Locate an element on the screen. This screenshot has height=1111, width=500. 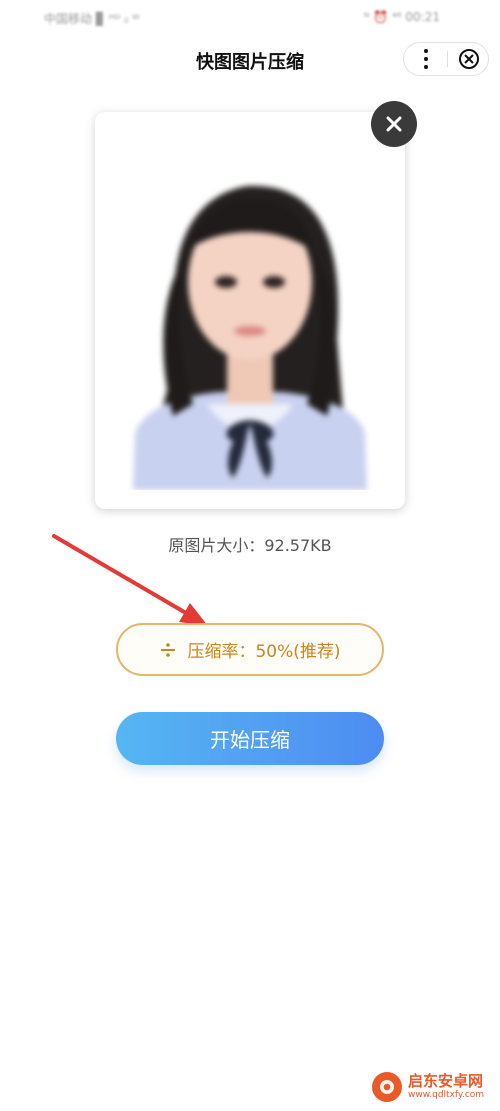
close-button is located at coordinates (468, 59).